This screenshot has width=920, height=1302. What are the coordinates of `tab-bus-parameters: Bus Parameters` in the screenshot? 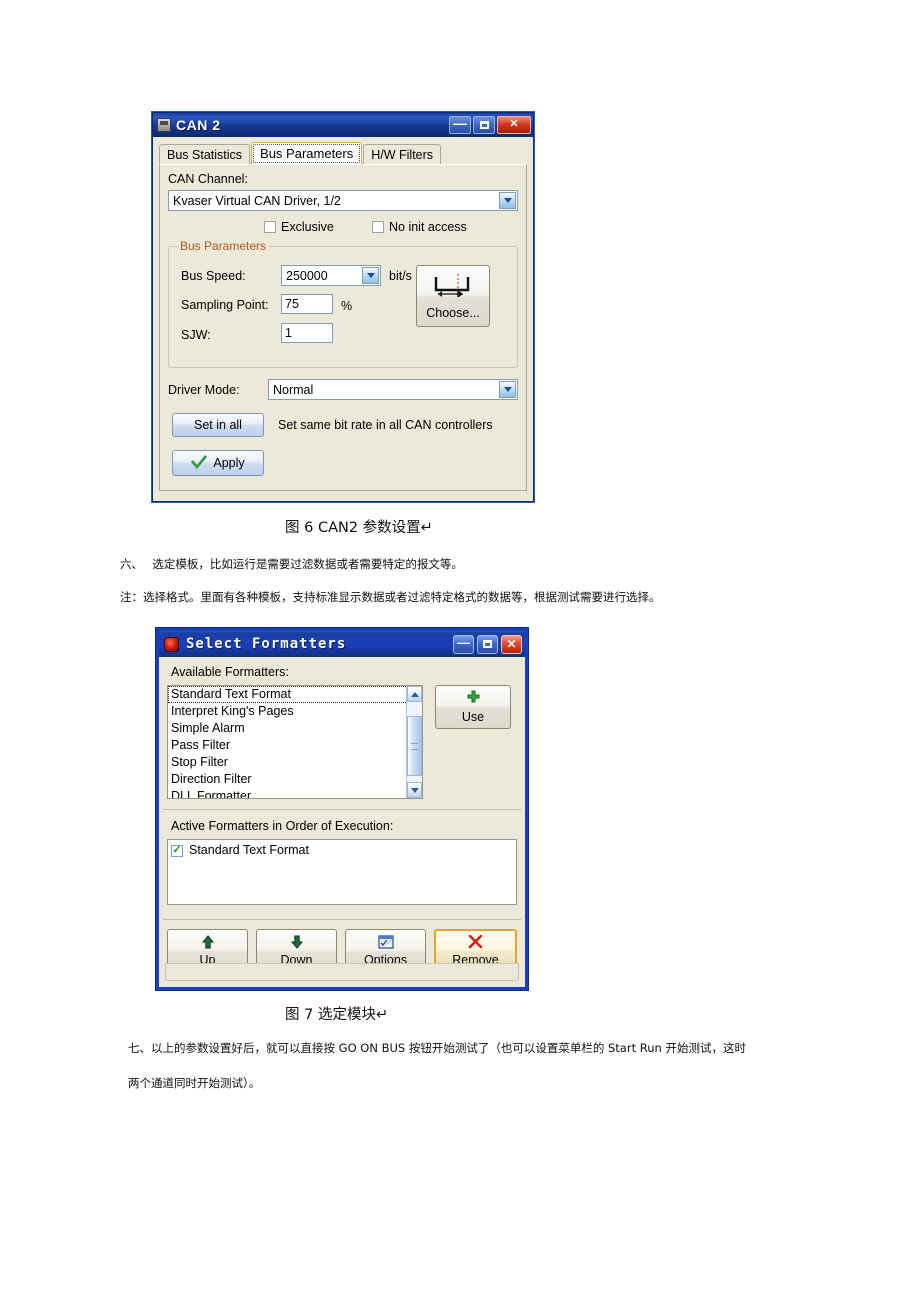 It's located at (307, 153).